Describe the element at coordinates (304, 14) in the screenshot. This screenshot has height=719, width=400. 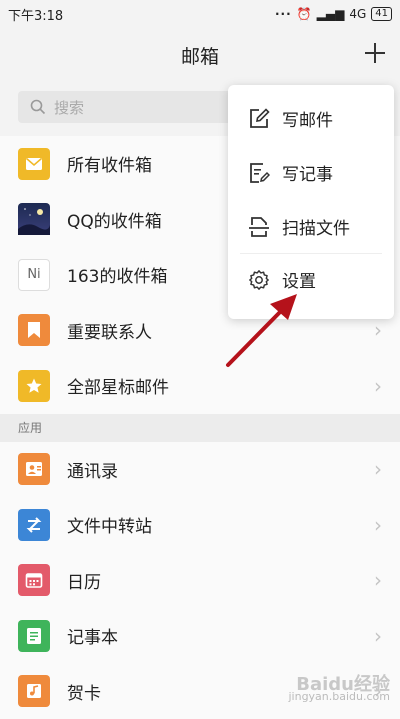
I see `alarm-icon: ⏰` at that location.